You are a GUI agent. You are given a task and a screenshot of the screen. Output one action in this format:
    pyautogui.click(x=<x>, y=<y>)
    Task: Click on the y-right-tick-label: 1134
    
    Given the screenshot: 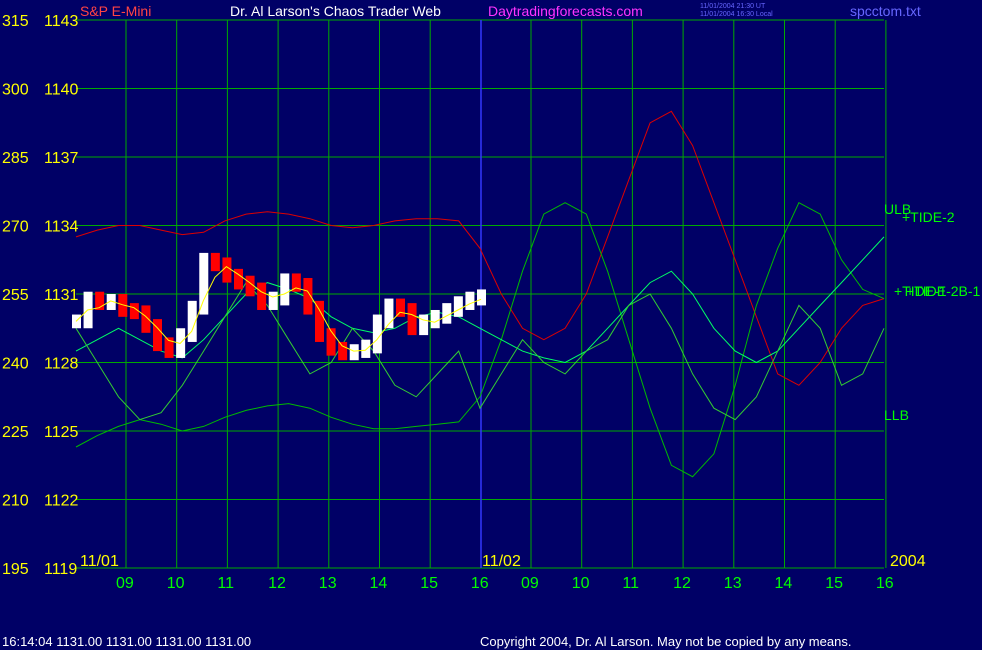 What is the action you would take?
    pyautogui.click(x=61, y=227)
    